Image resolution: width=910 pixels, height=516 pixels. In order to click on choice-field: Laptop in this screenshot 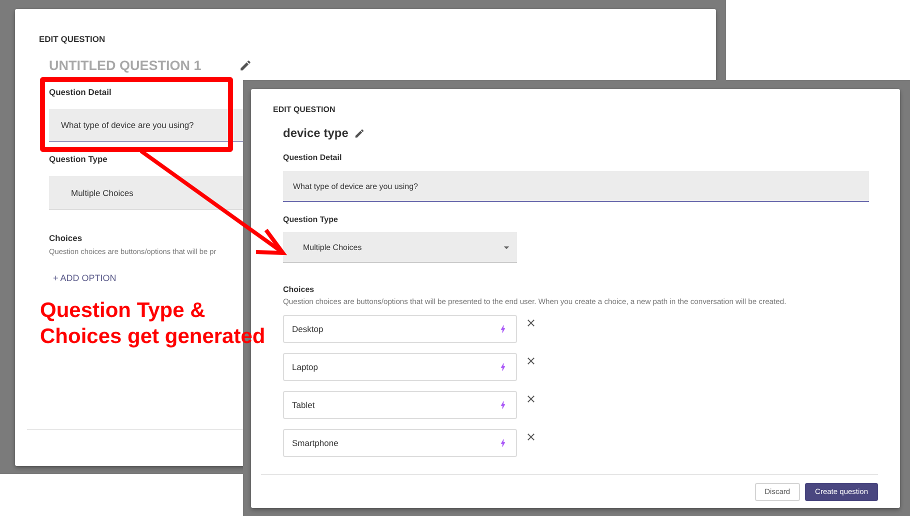, I will do `click(400, 367)`.